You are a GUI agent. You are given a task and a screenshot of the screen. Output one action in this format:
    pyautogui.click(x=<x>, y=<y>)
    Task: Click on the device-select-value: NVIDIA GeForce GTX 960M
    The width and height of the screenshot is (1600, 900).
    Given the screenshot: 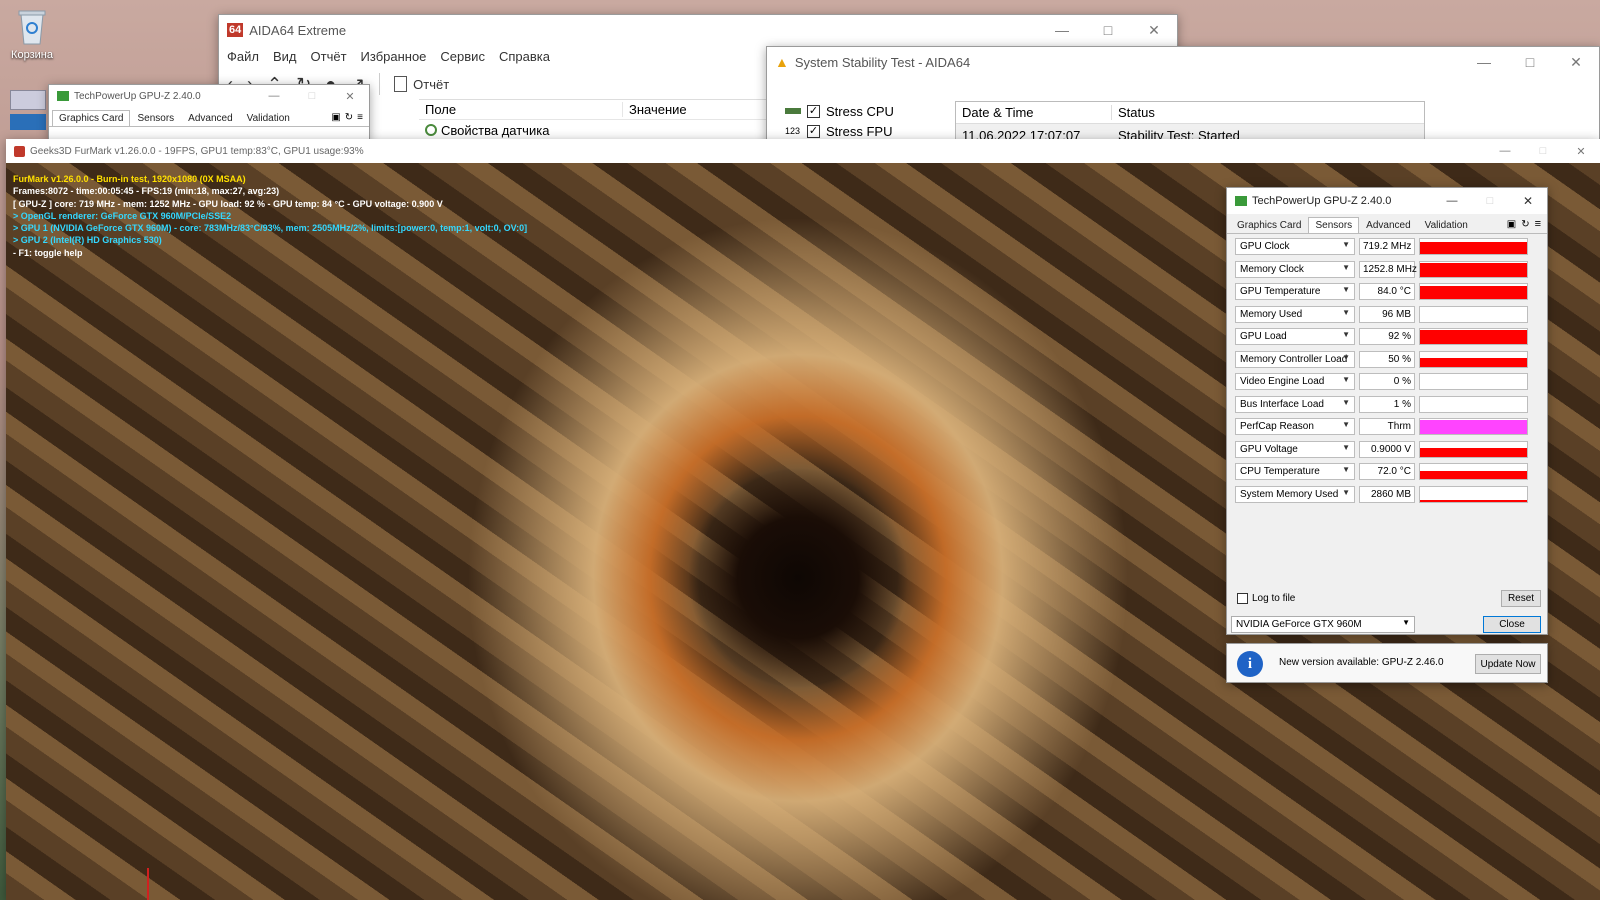 What is the action you would take?
    pyautogui.click(x=1299, y=624)
    